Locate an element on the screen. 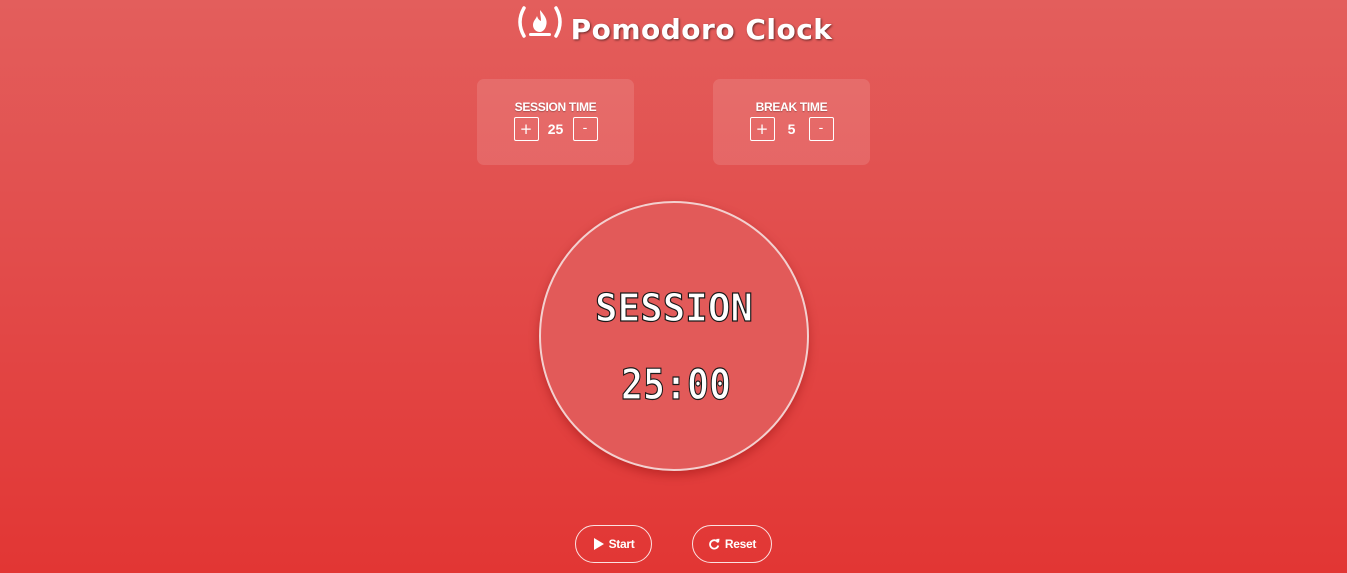 The image size is (1347, 573). start-button-label: Start is located at coordinates (621, 544).